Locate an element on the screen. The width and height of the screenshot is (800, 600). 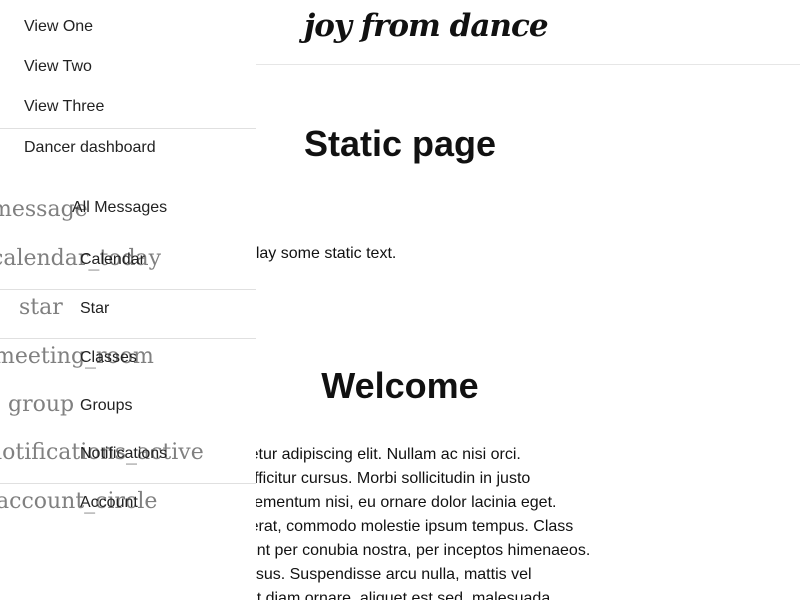
nav-label: Notifications is located at coordinates (124, 453).